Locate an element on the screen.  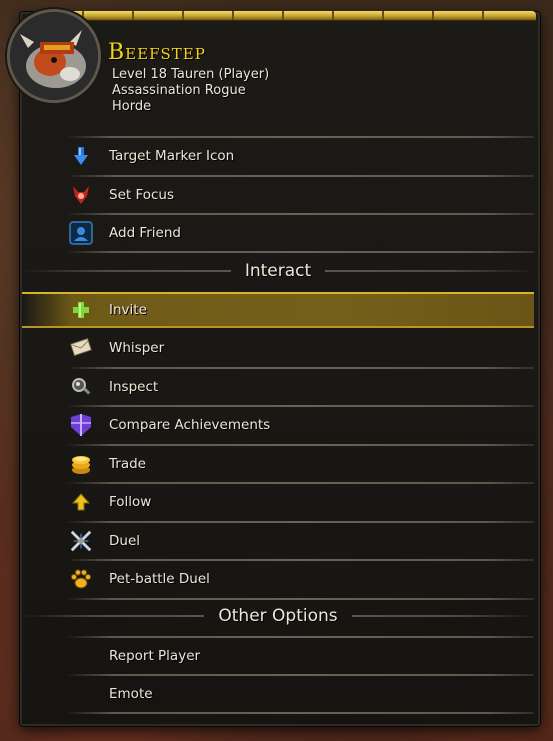
menu-item-compare-achievements: Compare Achievements is located at coordinates (278, 425).